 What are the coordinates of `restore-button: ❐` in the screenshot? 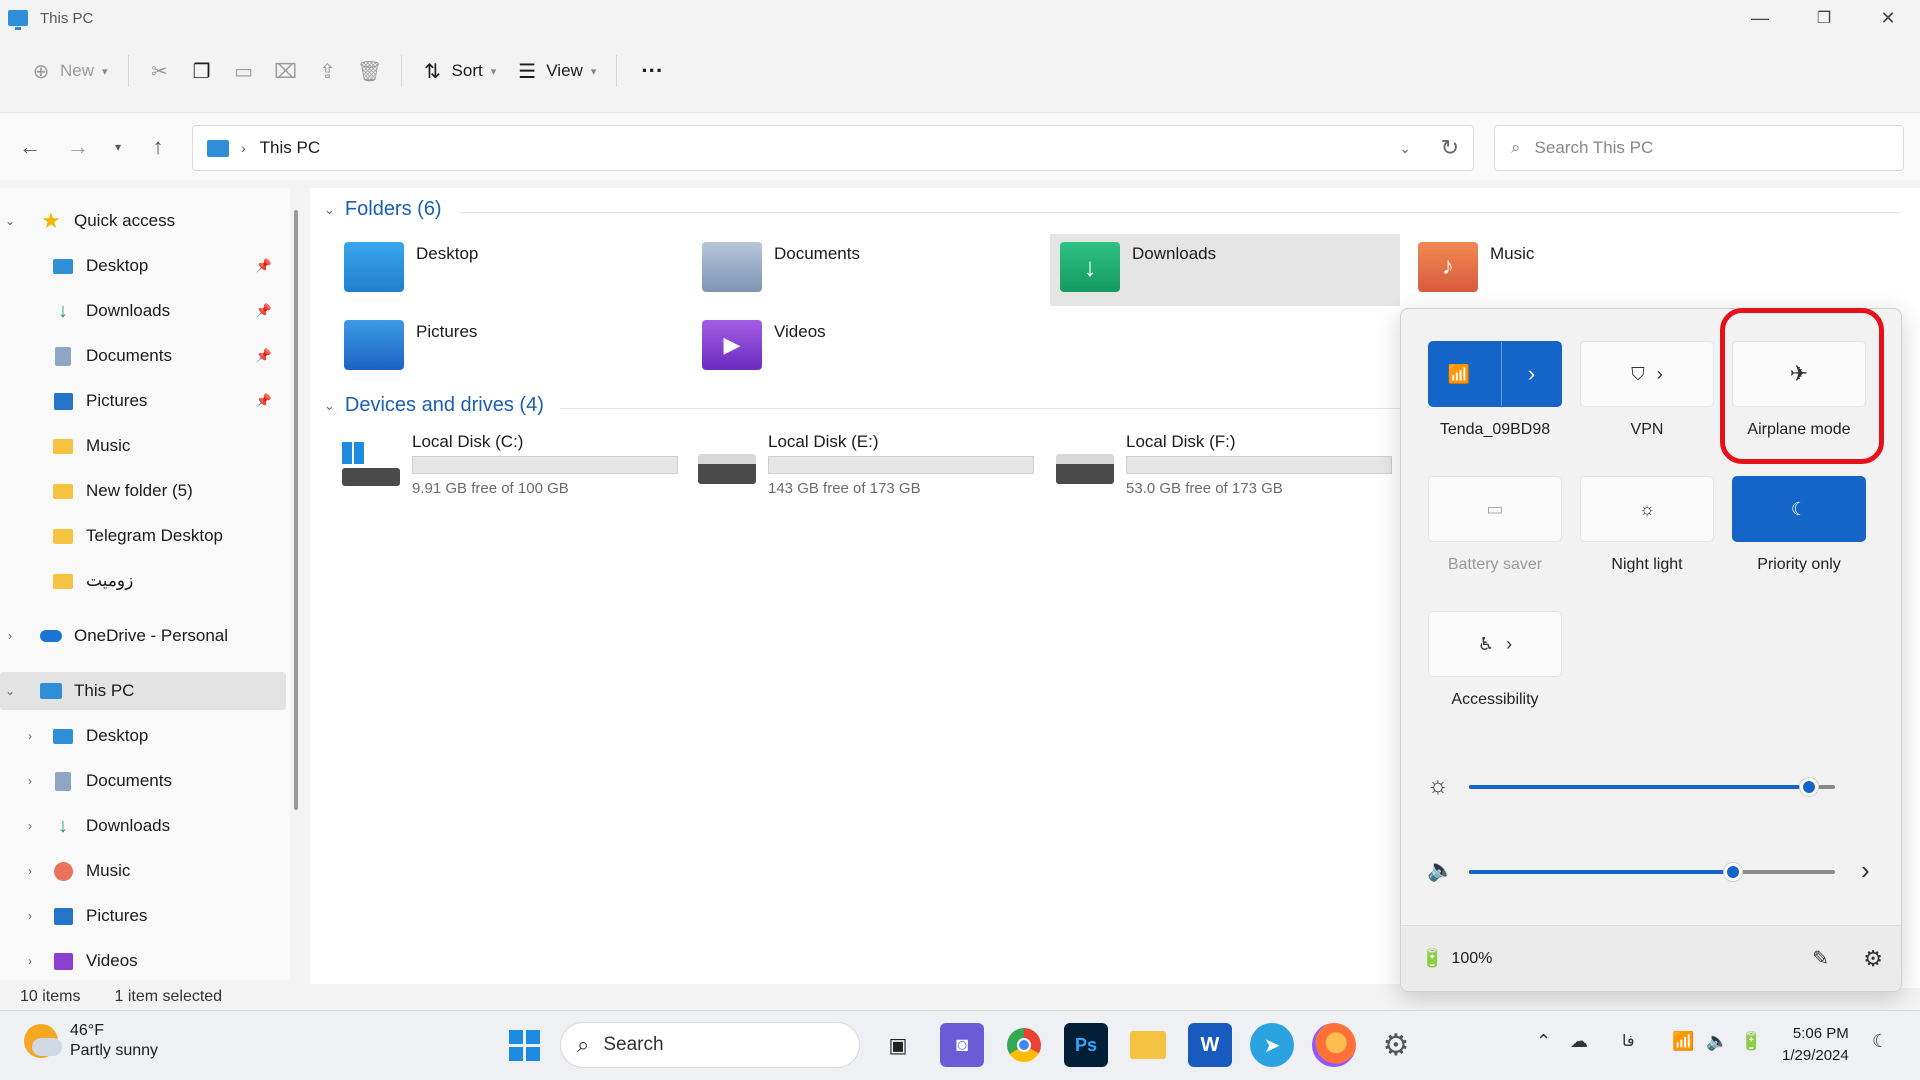 It's located at (1824, 18).